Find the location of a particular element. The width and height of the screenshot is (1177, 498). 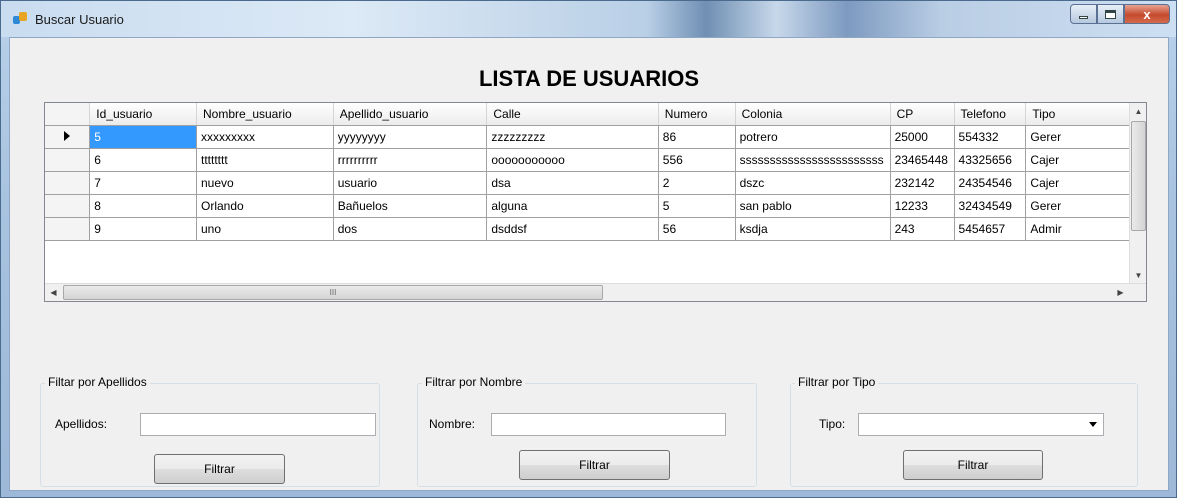

grid-cell: xxxxxxxxx is located at coordinates (265, 137).